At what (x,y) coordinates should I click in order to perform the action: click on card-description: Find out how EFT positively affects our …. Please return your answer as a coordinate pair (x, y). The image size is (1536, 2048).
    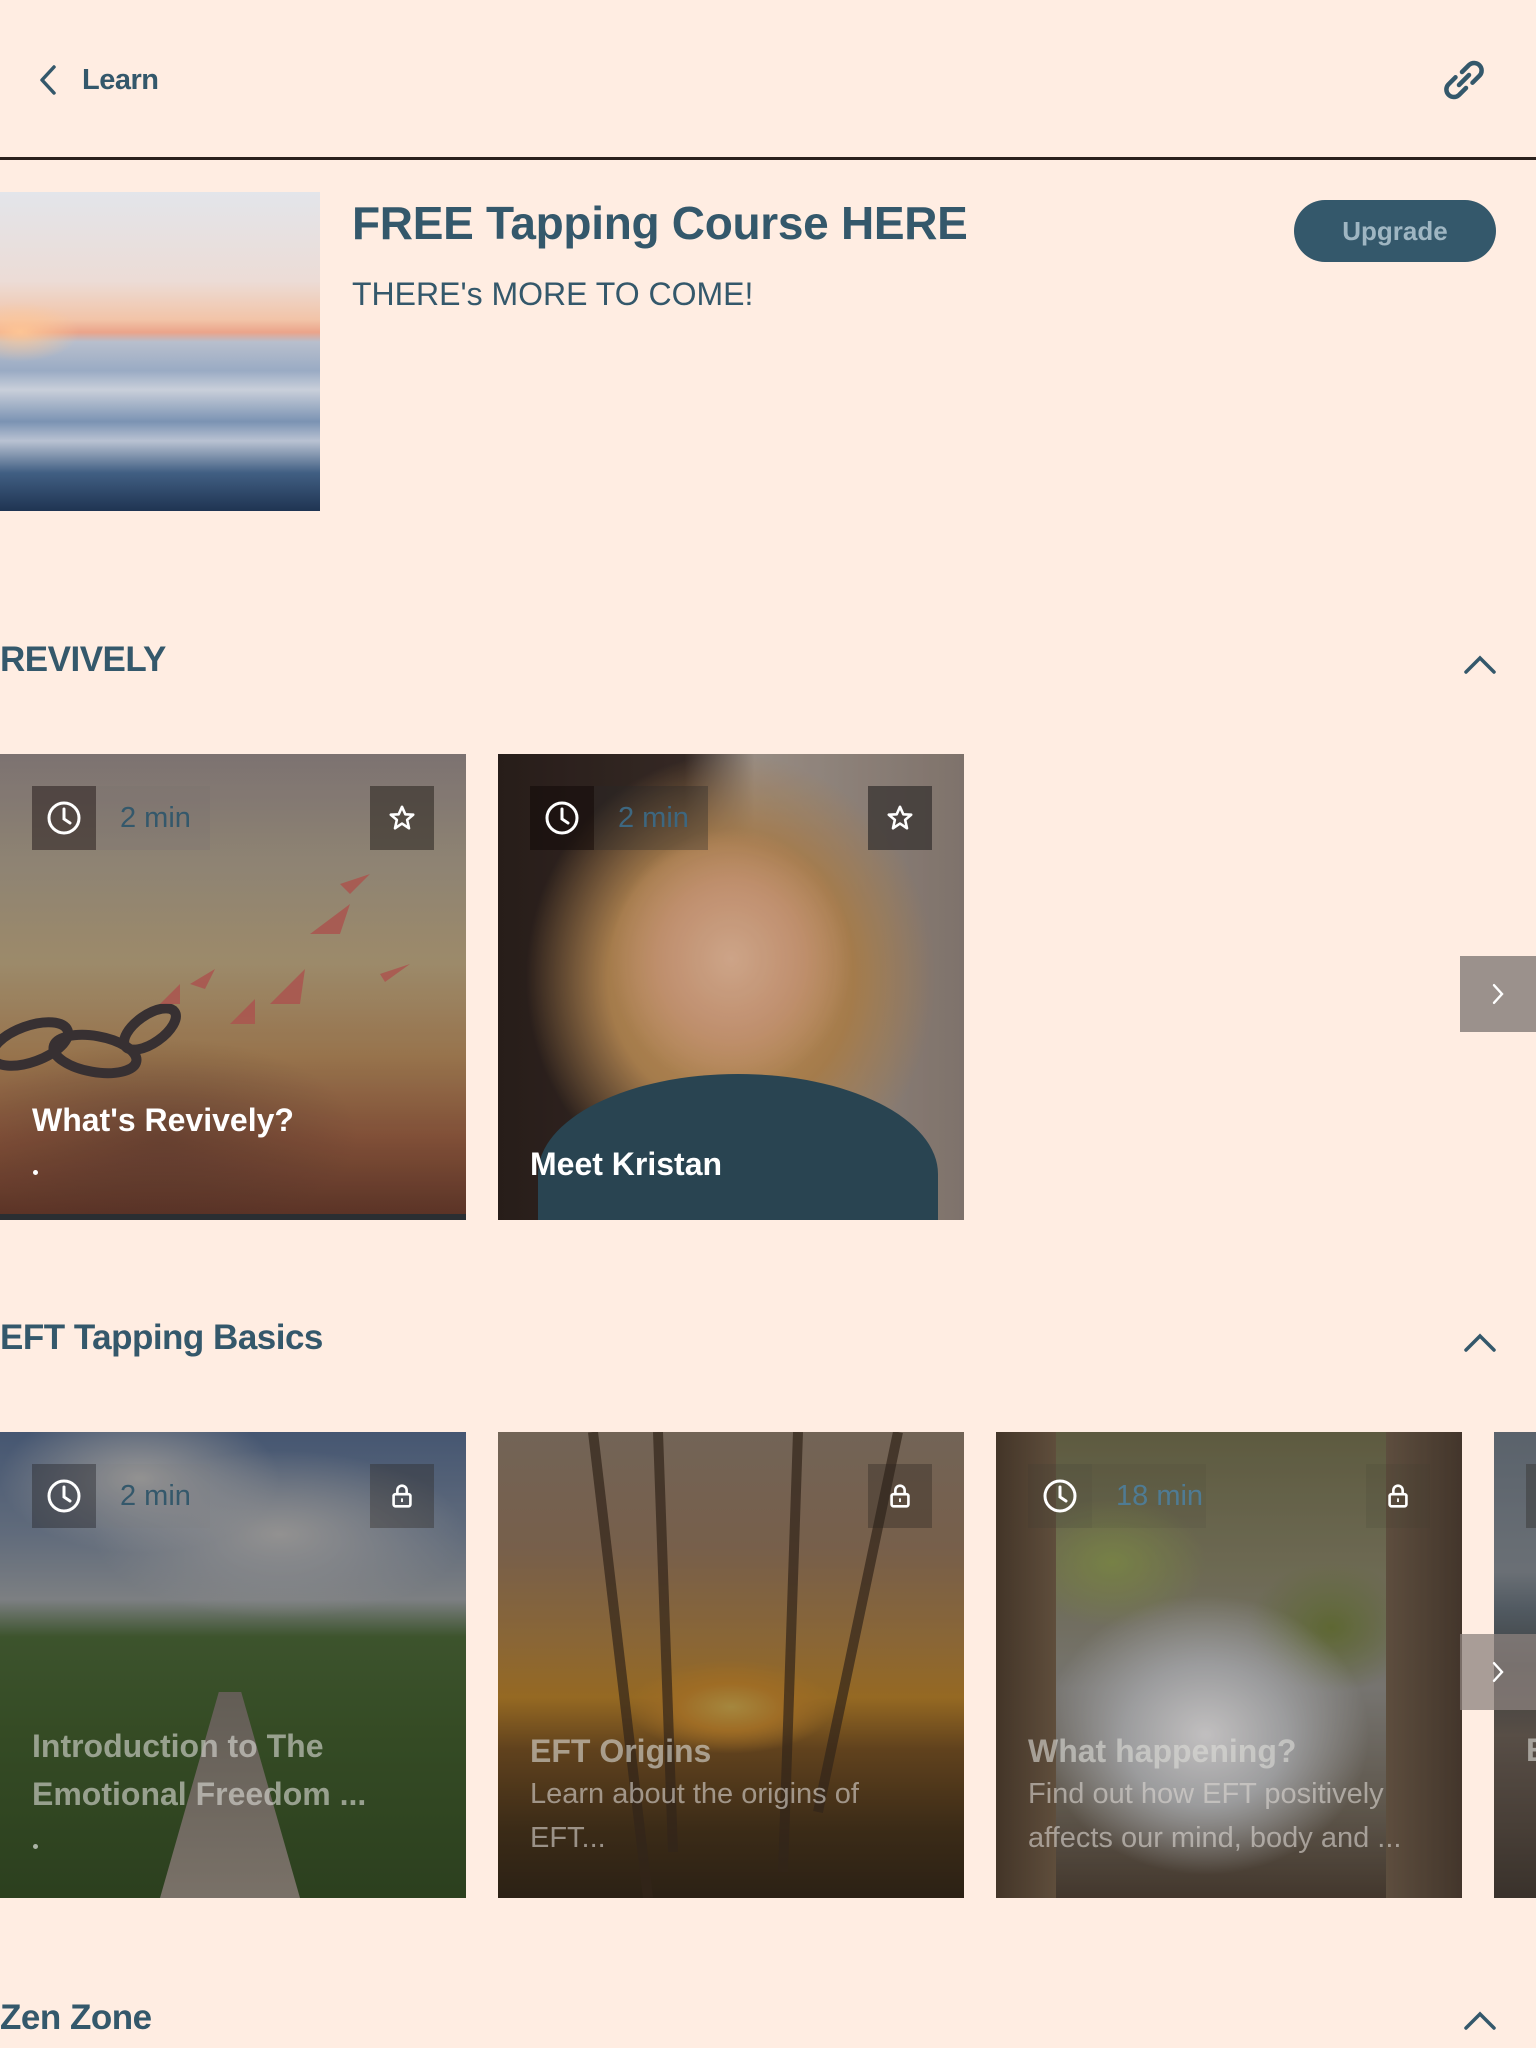
    Looking at the image, I should click on (1215, 1816).